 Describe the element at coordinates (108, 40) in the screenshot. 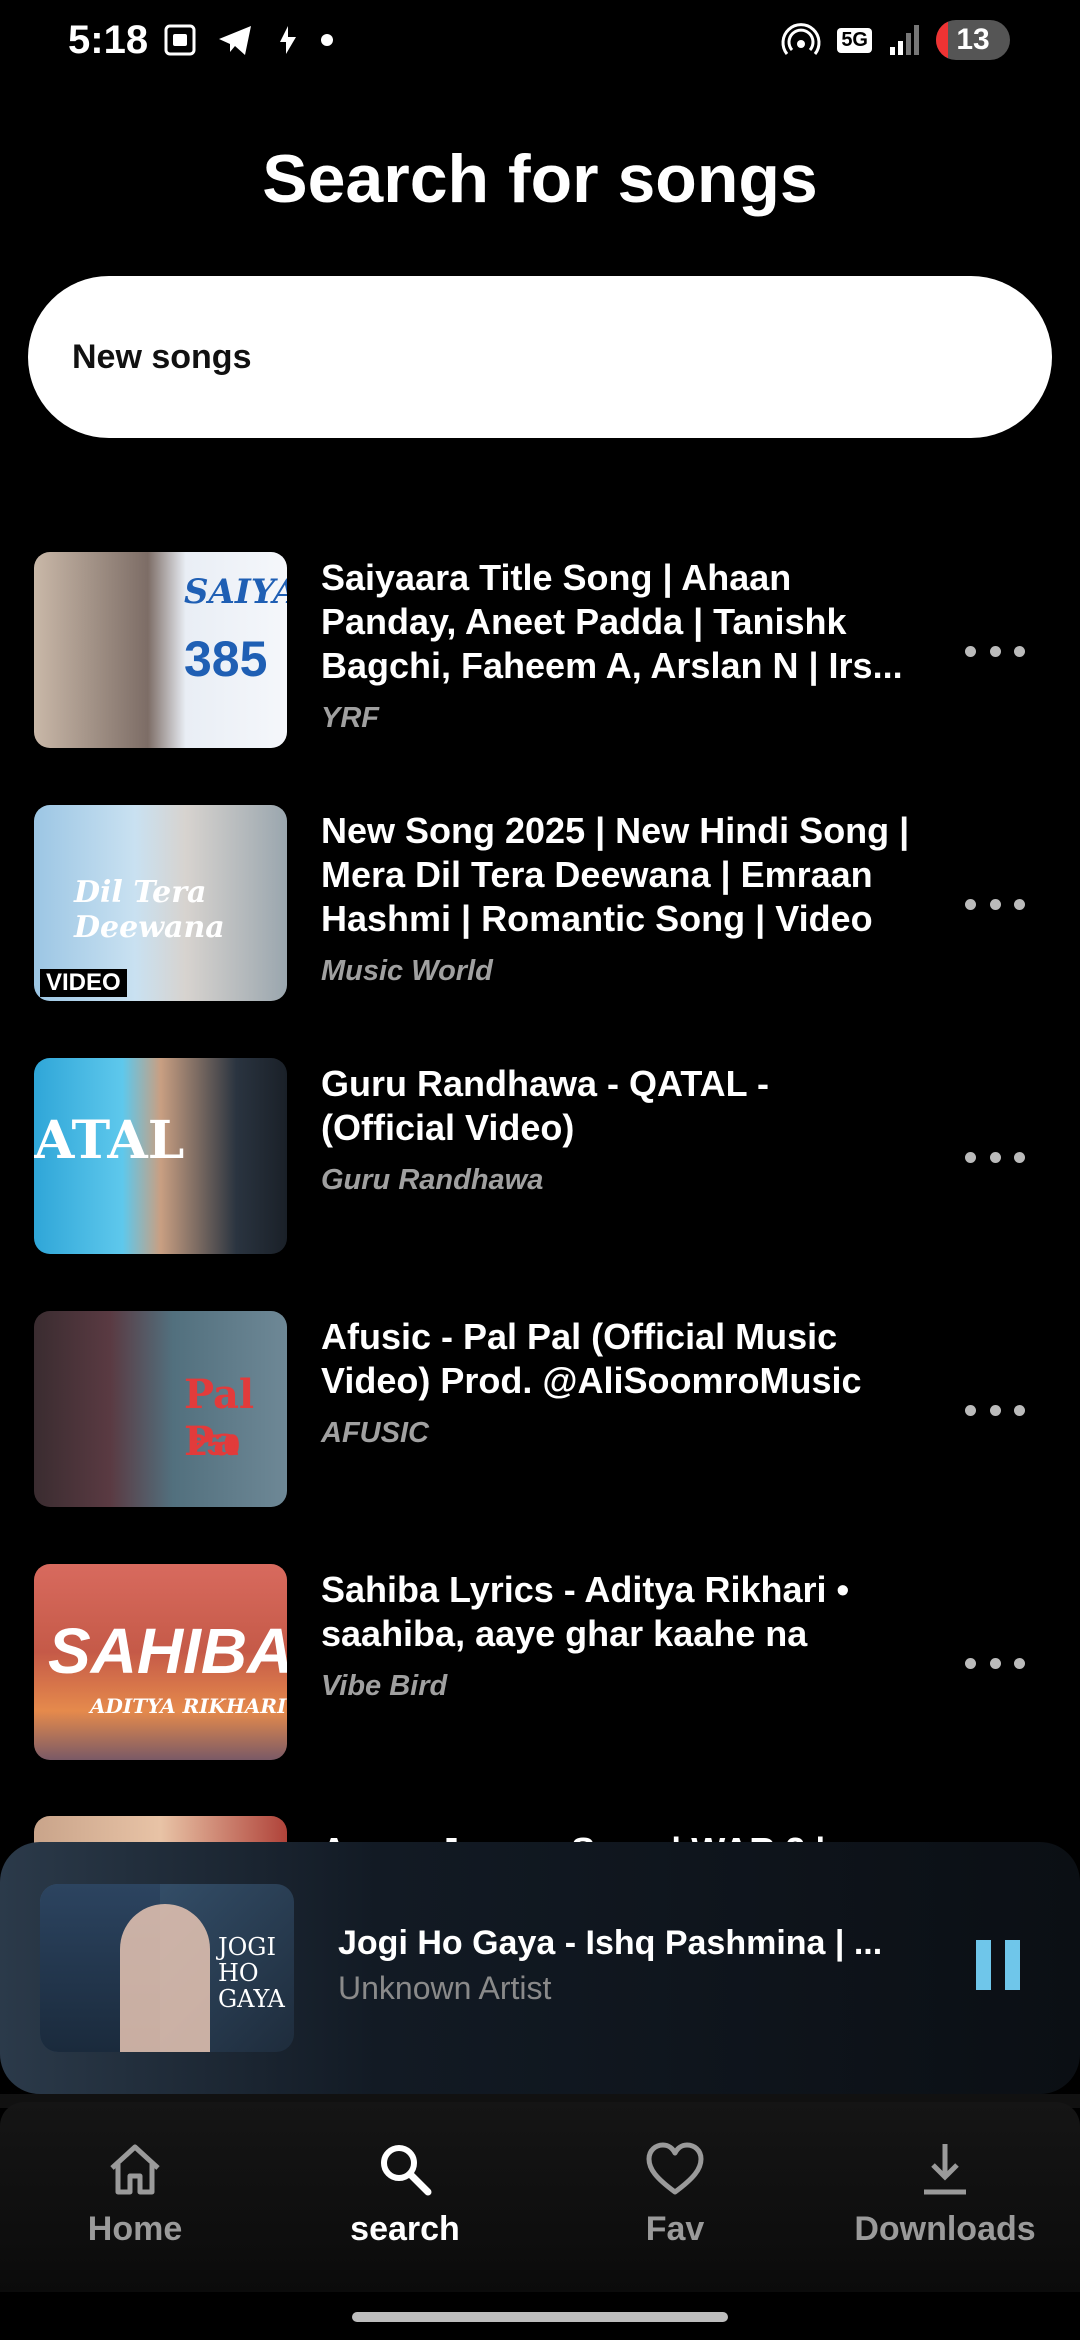

I see `status-time: 5:18` at that location.